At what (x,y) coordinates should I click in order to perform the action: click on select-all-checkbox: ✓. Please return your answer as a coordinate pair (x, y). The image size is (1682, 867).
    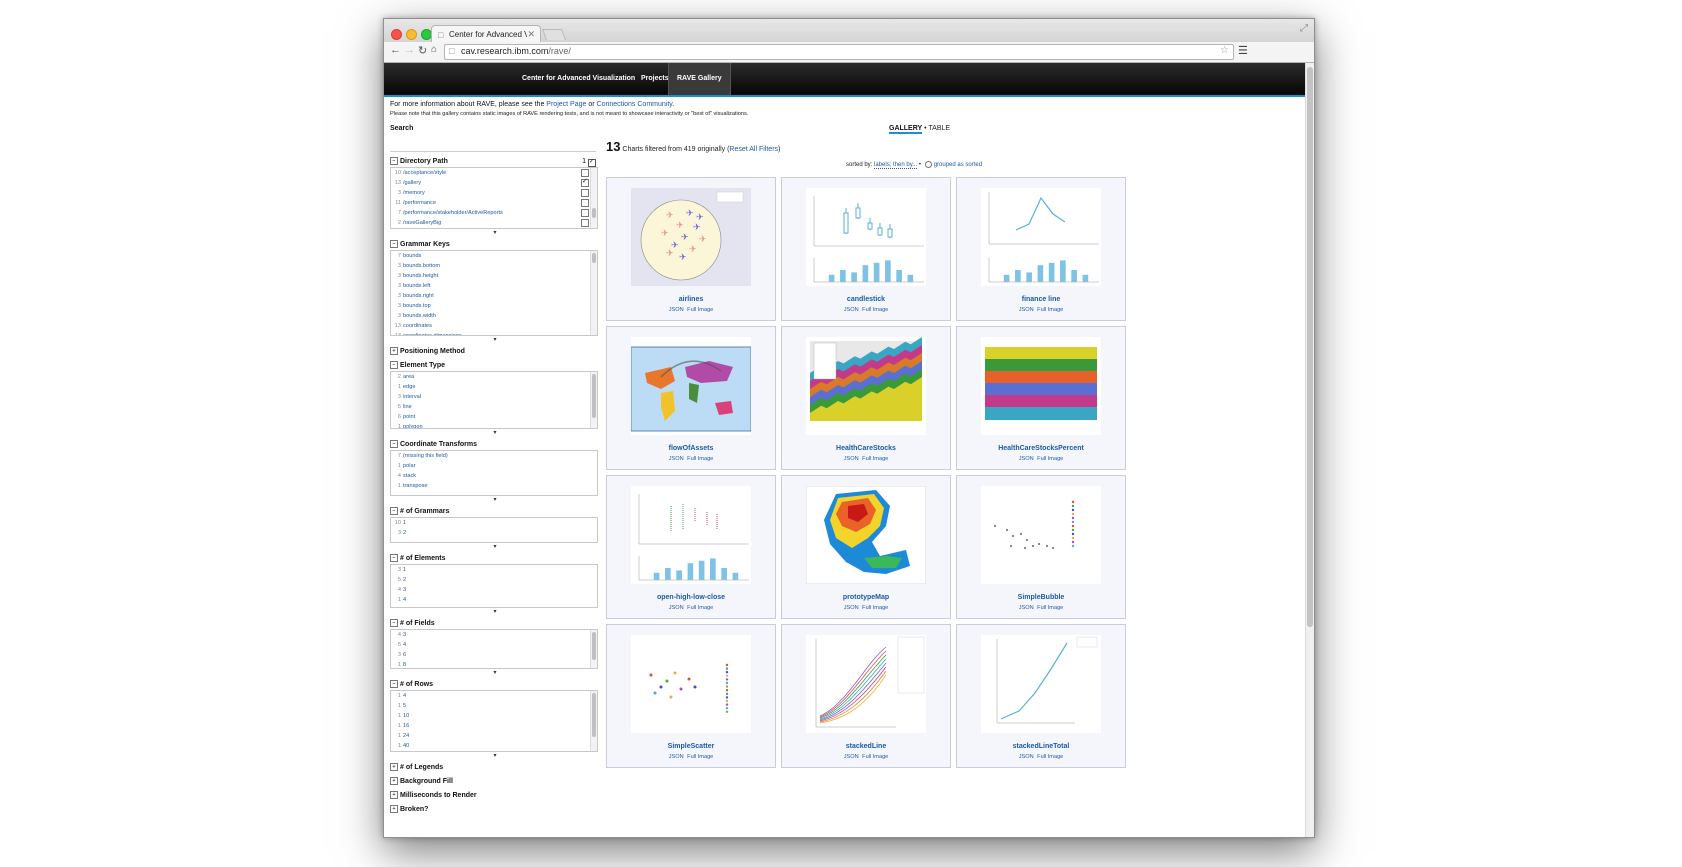
    Looking at the image, I should click on (592, 163).